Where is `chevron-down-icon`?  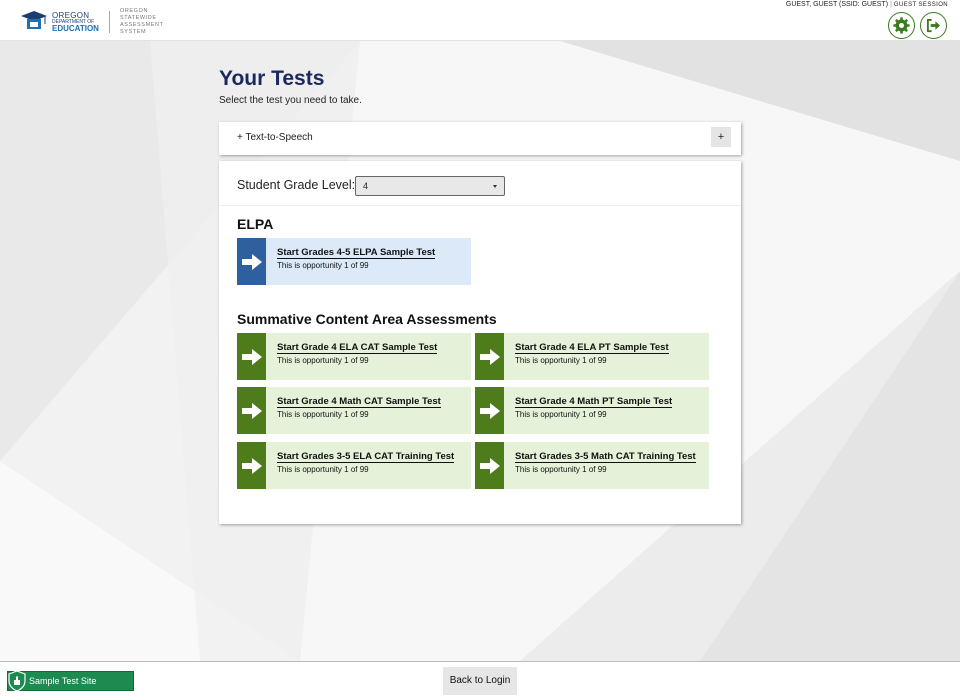 chevron-down-icon is located at coordinates (495, 186).